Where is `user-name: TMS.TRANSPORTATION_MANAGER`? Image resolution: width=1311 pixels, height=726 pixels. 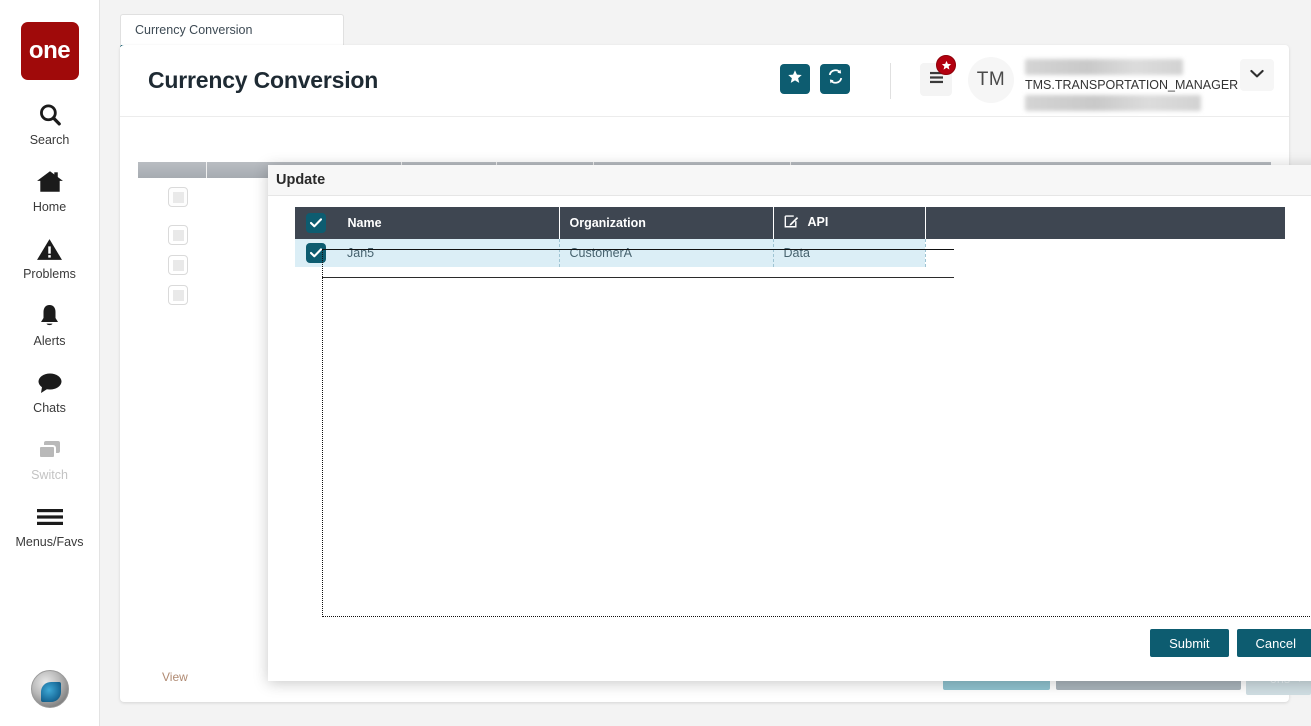
user-name: TMS.TRANSPORTATION_MANAGER is located at coordinates (1132, 85).